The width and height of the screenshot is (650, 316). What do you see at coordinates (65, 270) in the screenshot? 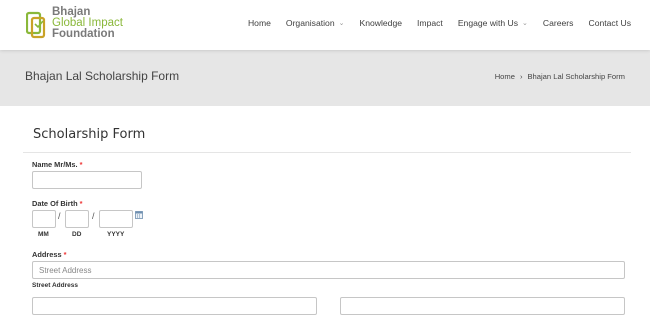
I see `street-address-placeholder: Street Address` at bounding box center [65, 270].